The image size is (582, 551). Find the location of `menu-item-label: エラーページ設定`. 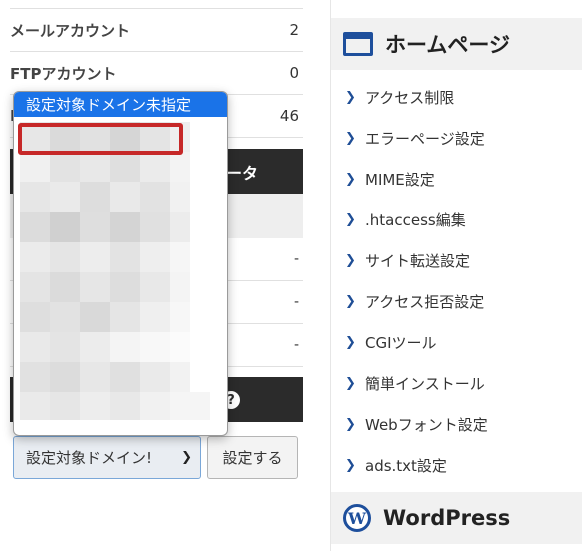

menu-item-label: エラーページ設定 is located at coordinates (425, 138).